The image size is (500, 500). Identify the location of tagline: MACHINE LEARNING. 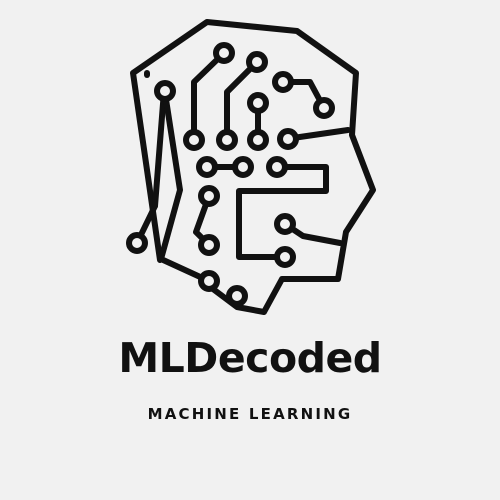
(250, 414).